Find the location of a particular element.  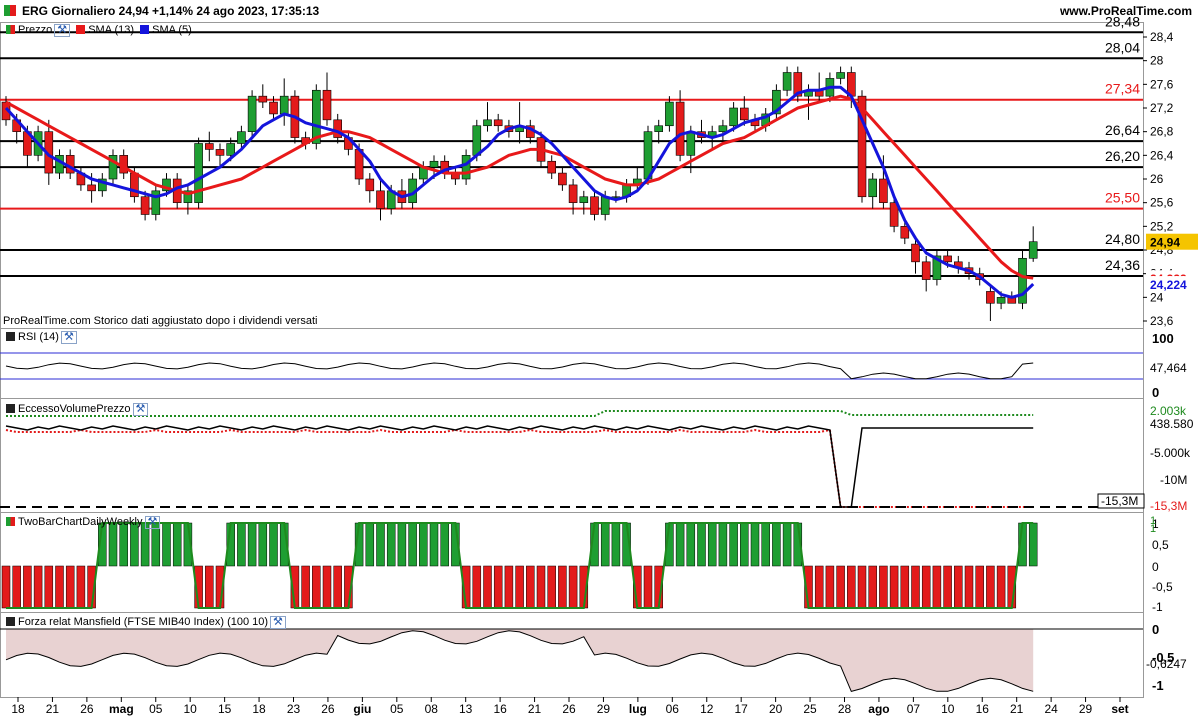

twobar-value-label: 1 is located at coordinates (1153, 529).